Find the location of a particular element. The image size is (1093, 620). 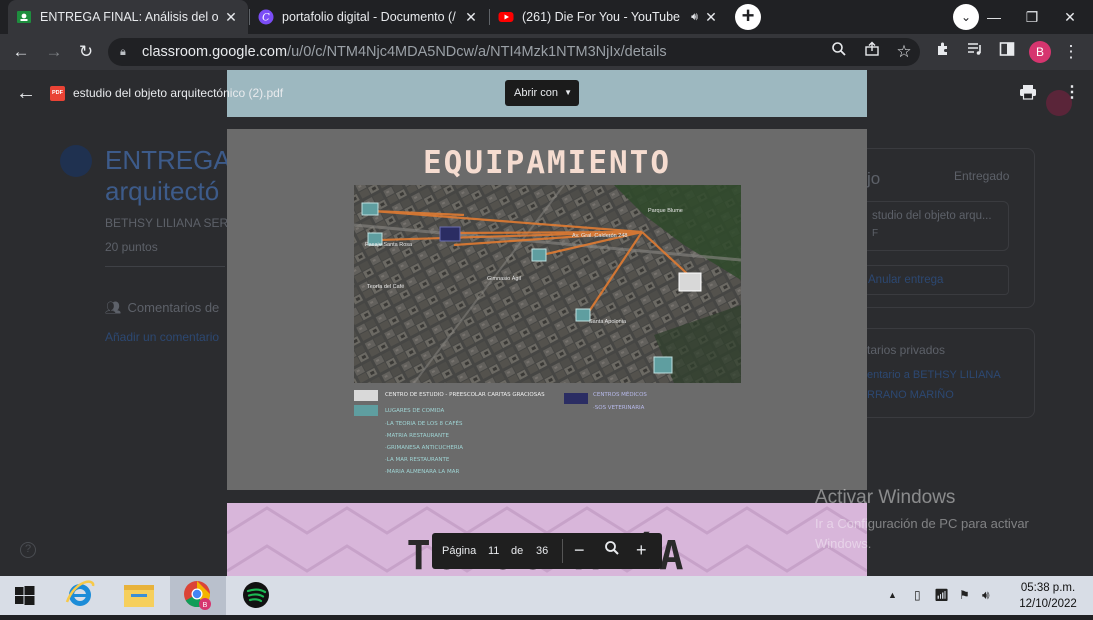

legend-text: CENTROS MÉDICOS is located at coordinates (620, 395).